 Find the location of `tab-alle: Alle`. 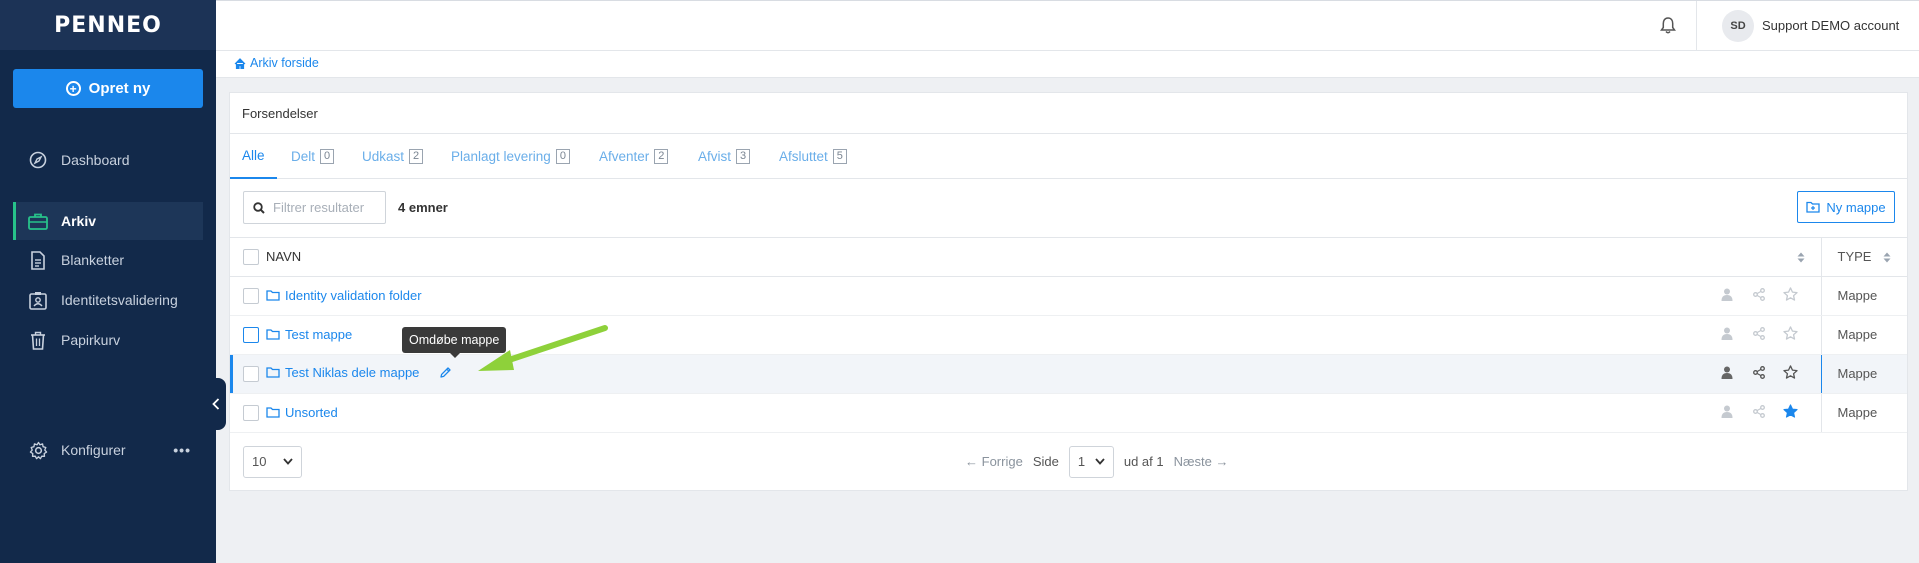

tab-alle: Alle is located at coordinates (253, 156).